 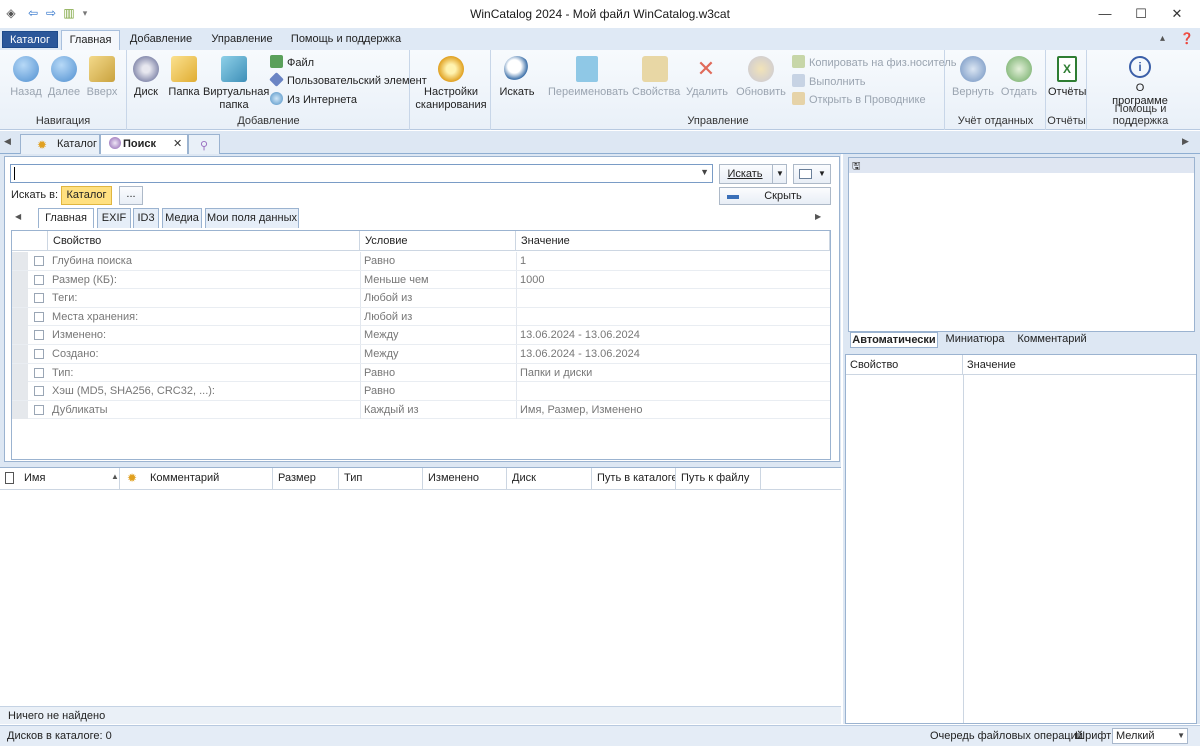 What do you see at coordinates (1006, 736) in the screenshot?
I see `file-operations-queue: Очередь файловых операций` at bounding box center [1006, 736].